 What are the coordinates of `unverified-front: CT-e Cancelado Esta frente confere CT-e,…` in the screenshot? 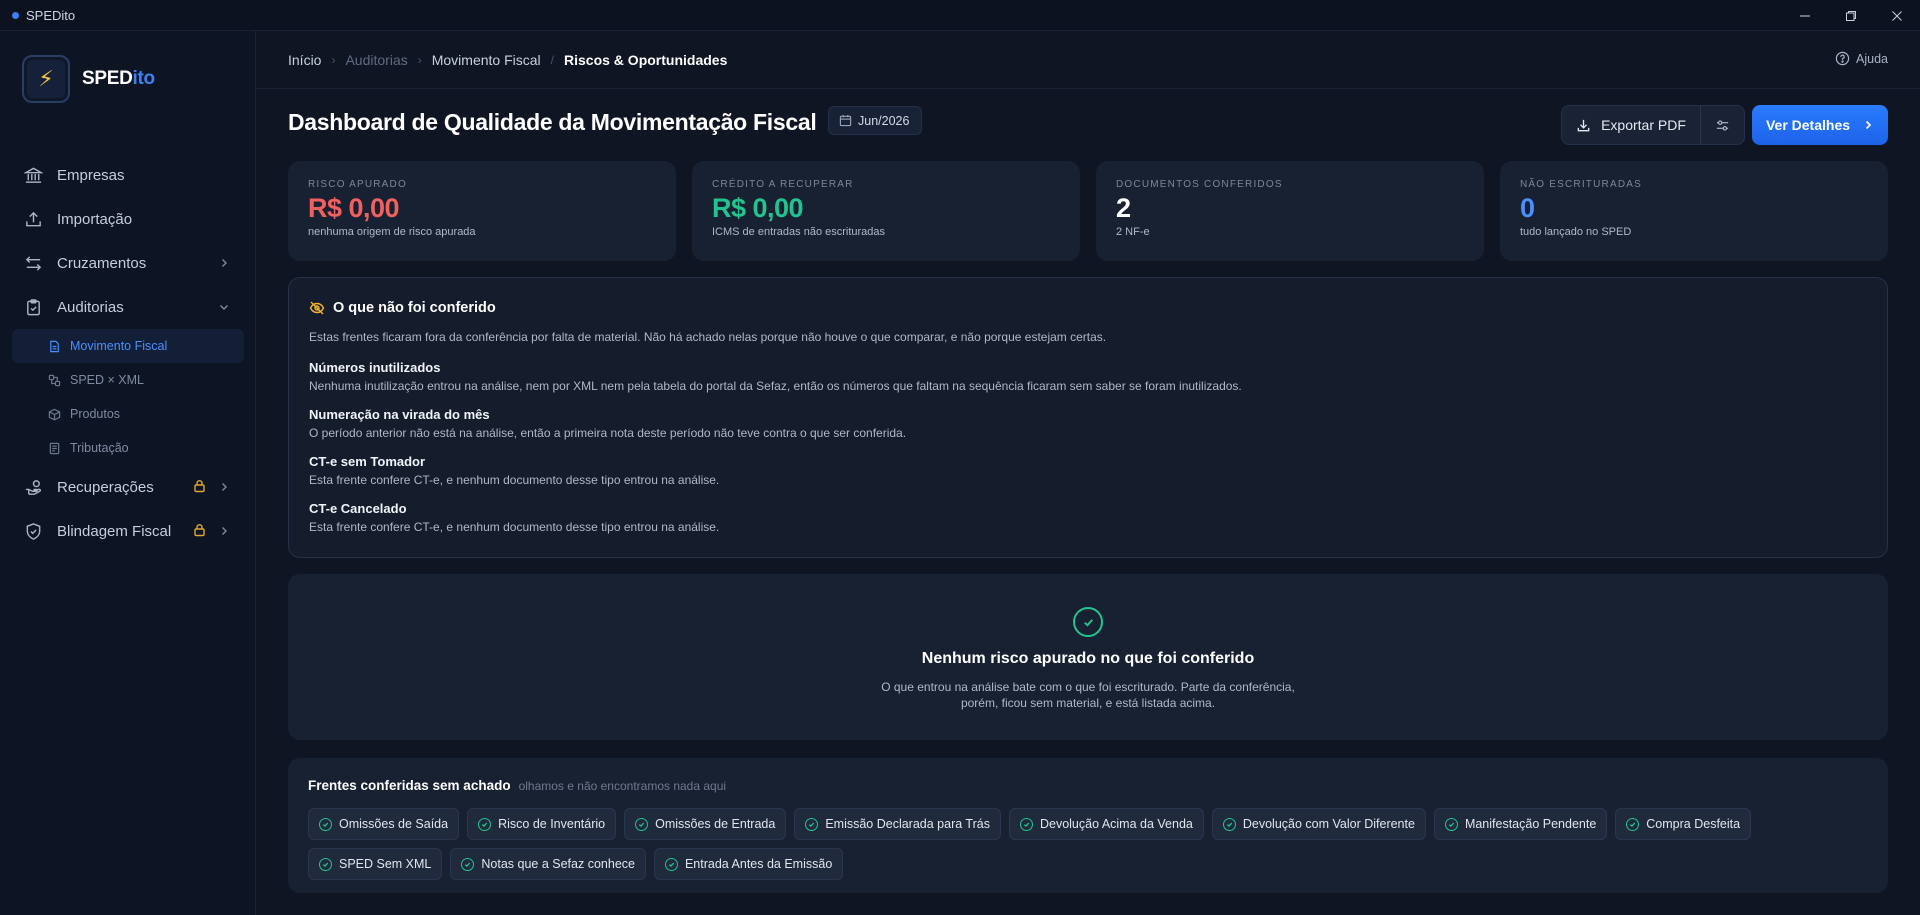 It's located at (514, 517).